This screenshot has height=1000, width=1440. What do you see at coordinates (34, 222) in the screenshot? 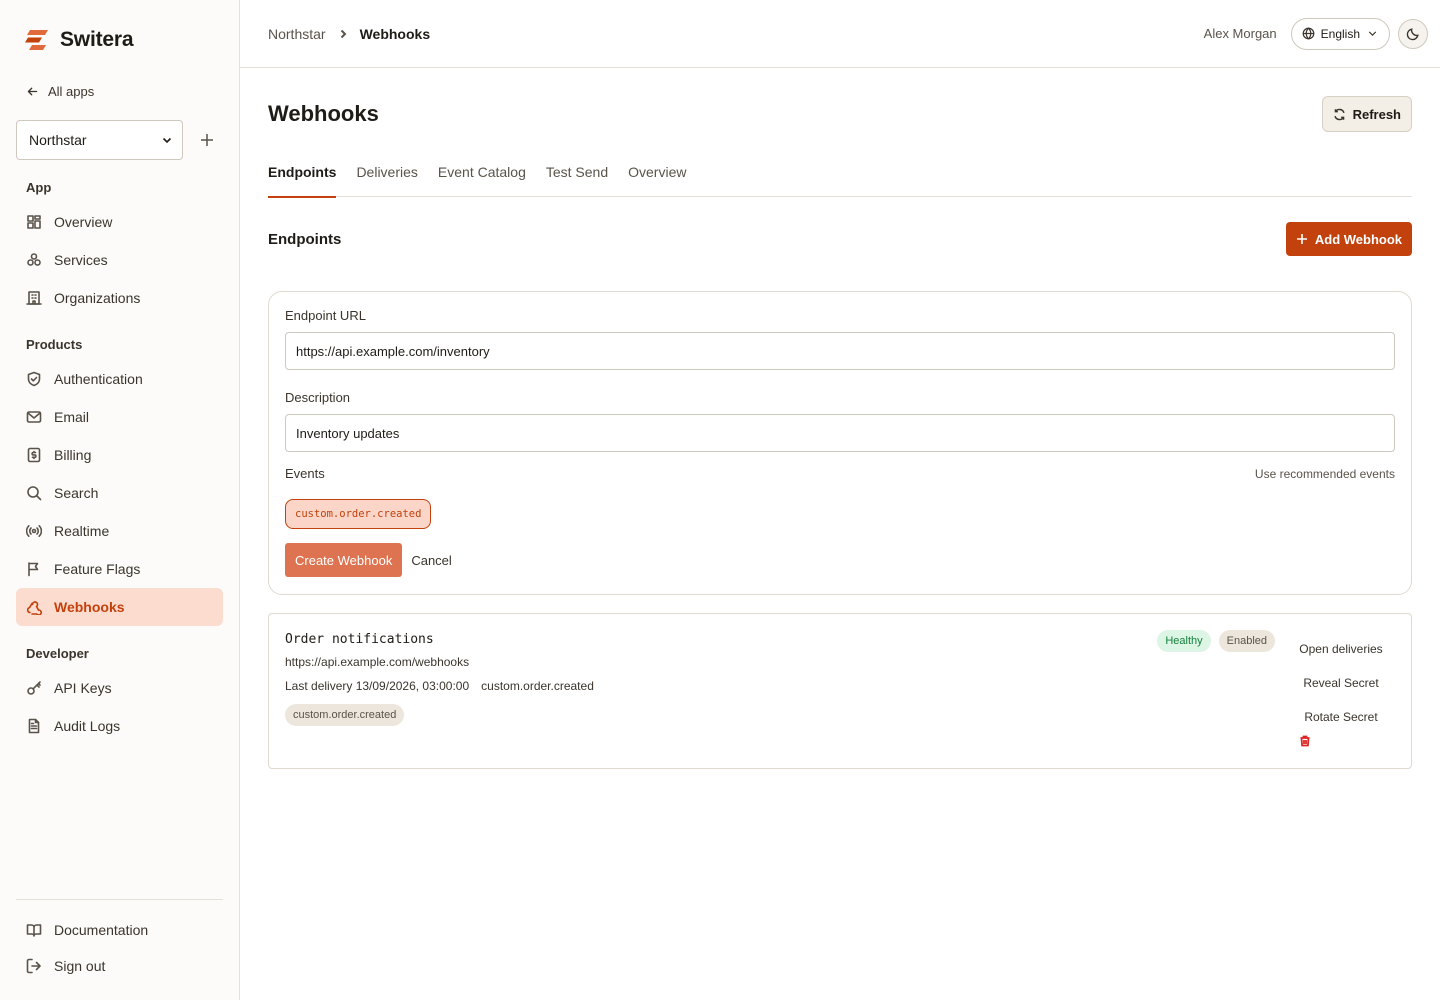
I see `grid-icon` at bounding box center [34, 222].